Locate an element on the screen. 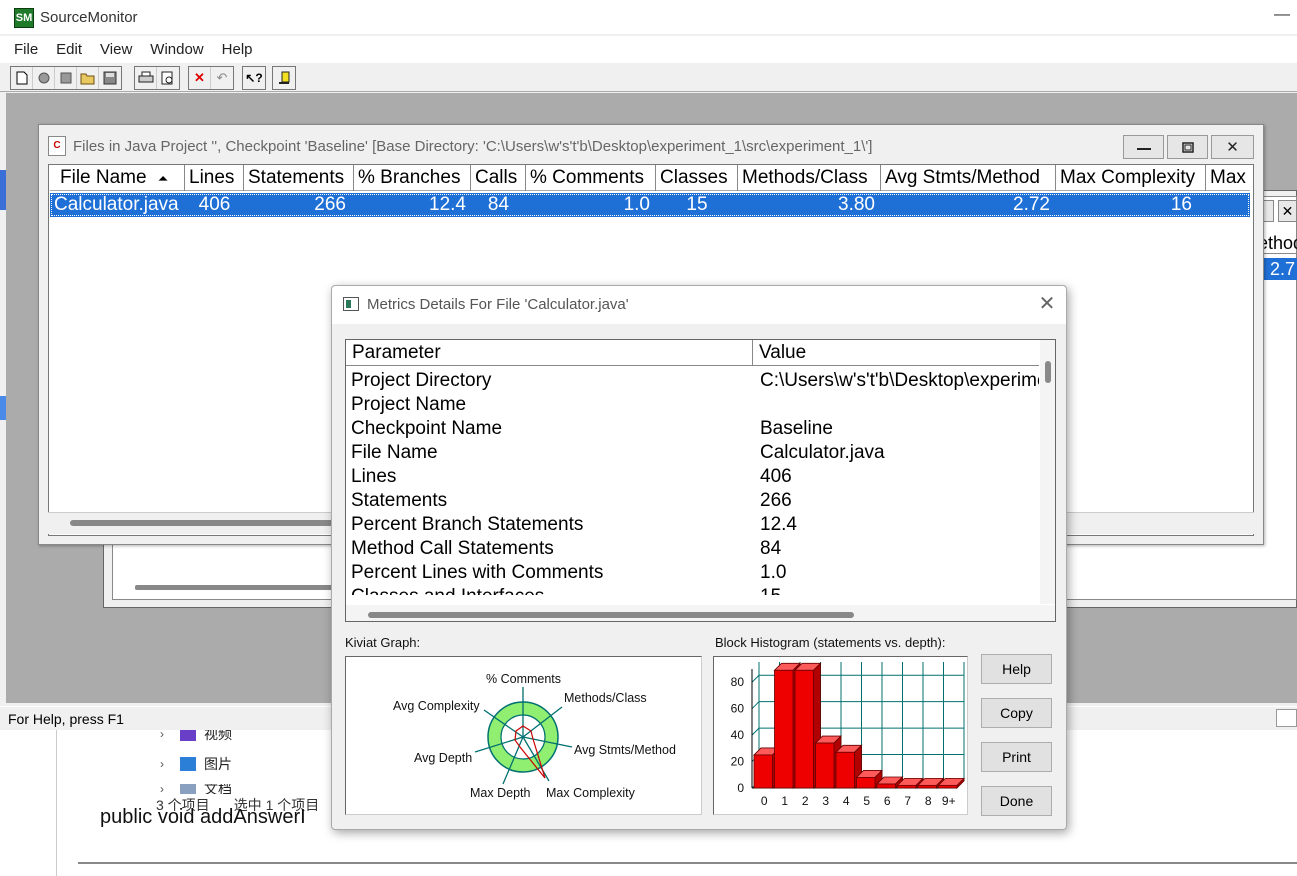 The image size is (1297, 876). restore-icon is located at coordinates (1187, 147).